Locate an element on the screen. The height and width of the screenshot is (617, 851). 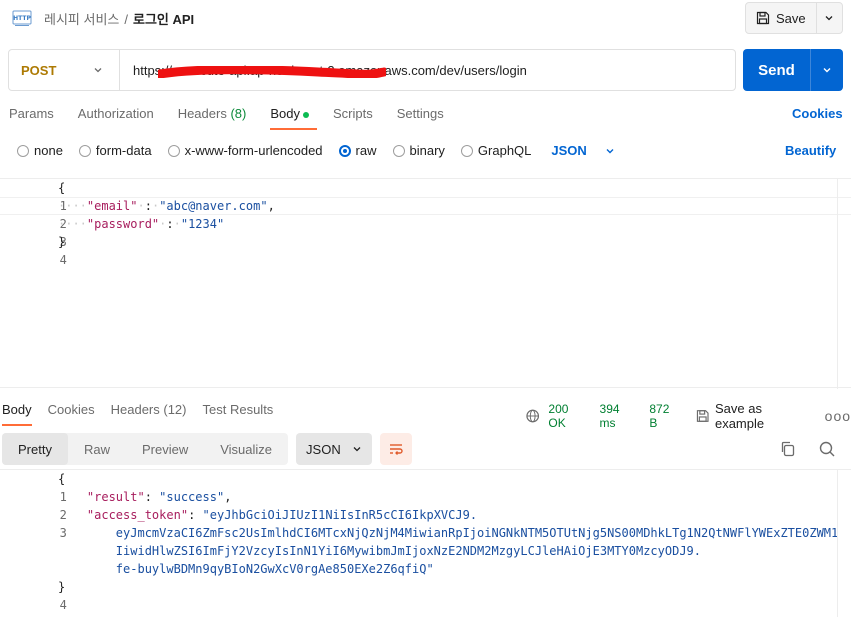
radio-x-www-form-urlencoded: x-www-form-urlencoded is located at coordinates (245, 150).